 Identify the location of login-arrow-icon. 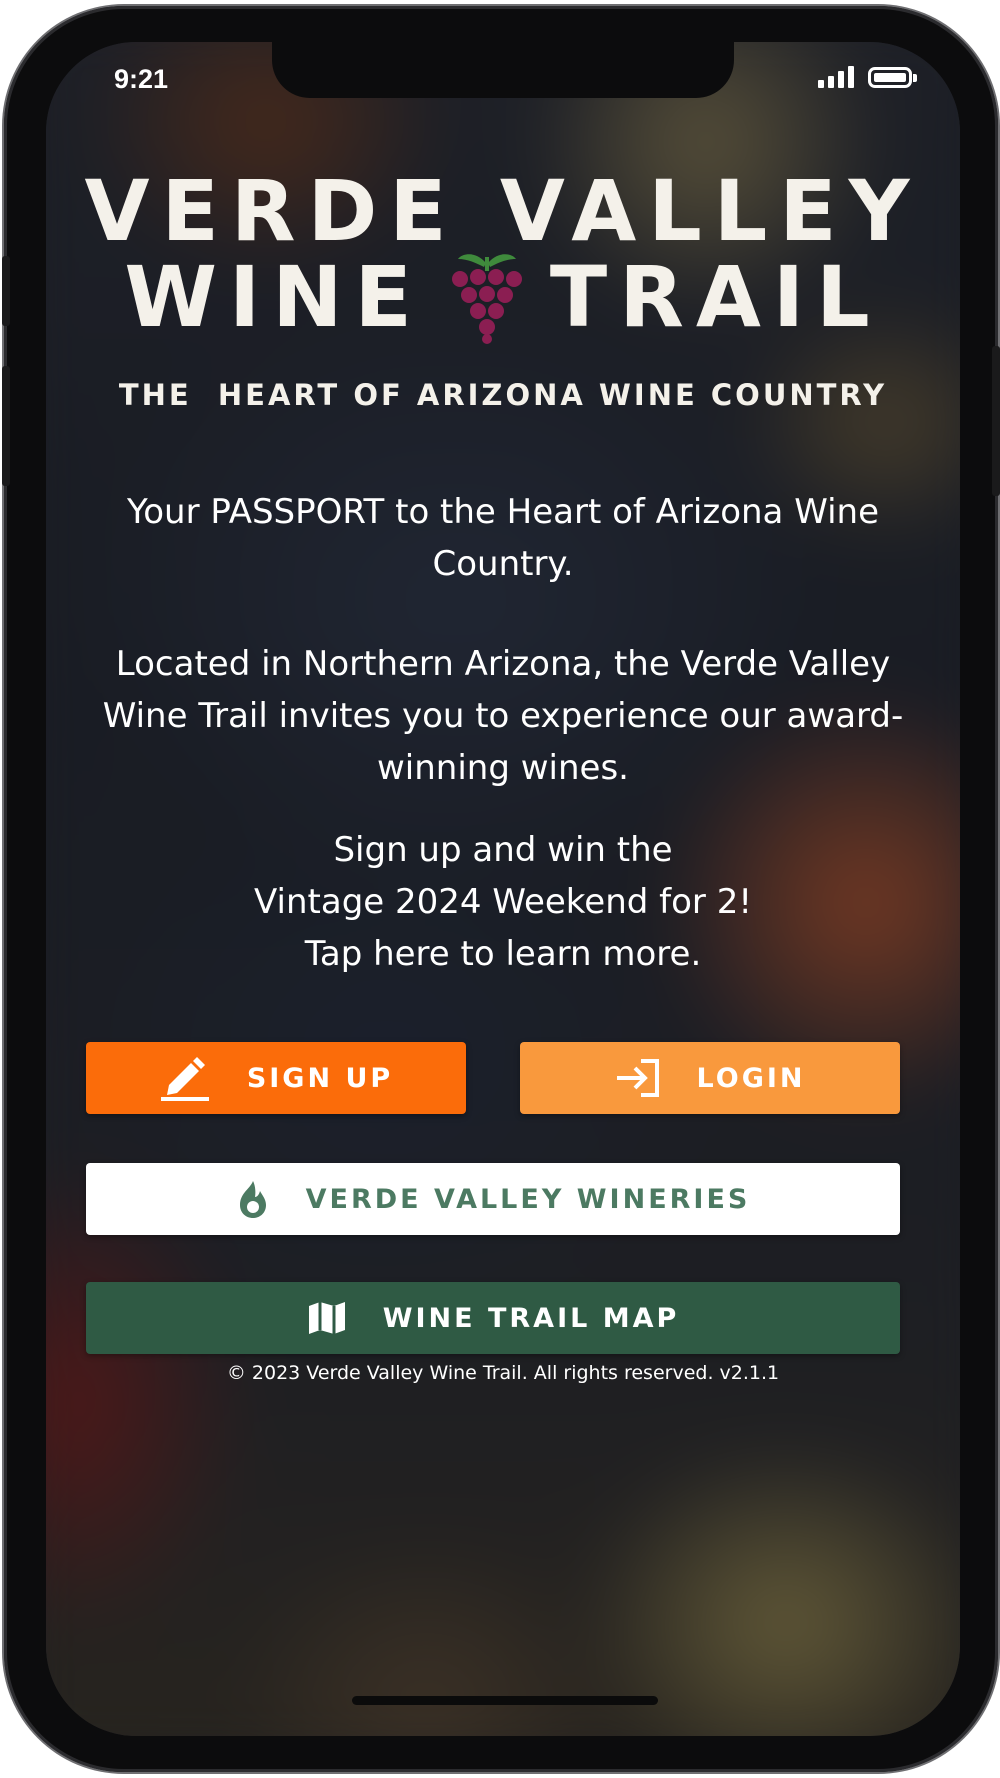
(637, 1078).